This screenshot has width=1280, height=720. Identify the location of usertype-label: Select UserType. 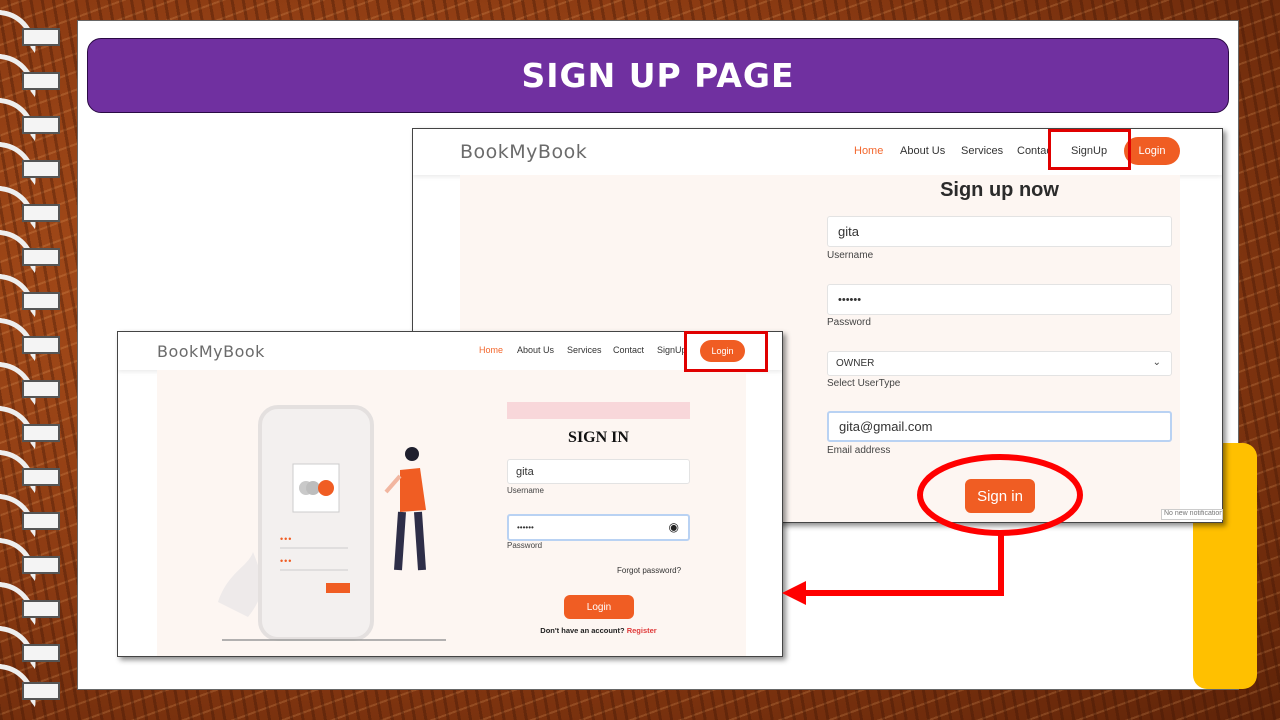
(864, 383).